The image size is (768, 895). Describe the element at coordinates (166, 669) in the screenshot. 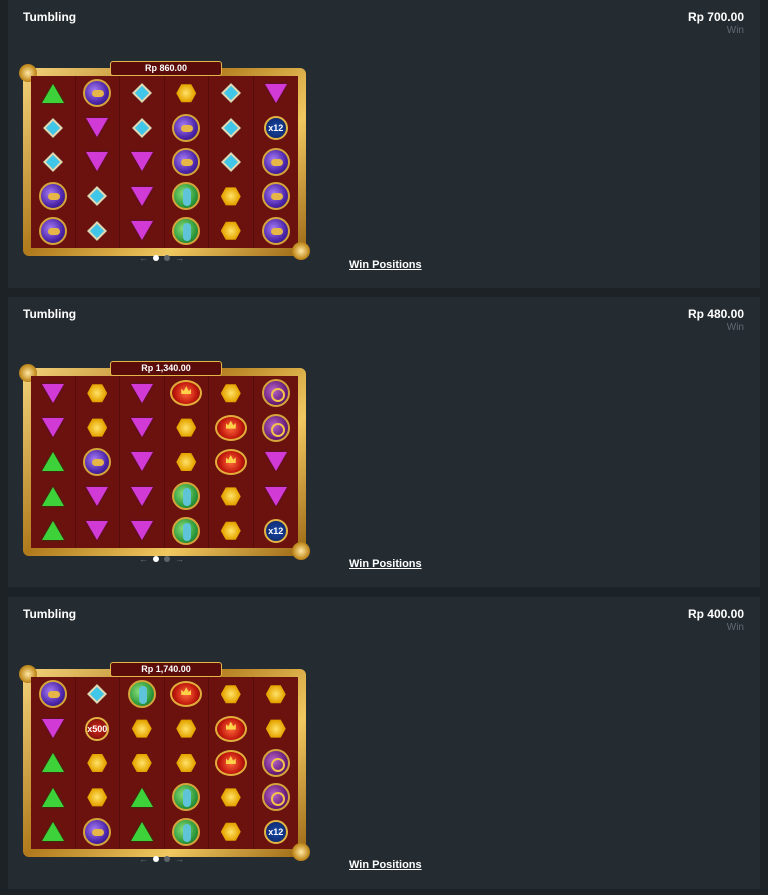

I see `balance-banner: Rp 1,740.00` at that location.